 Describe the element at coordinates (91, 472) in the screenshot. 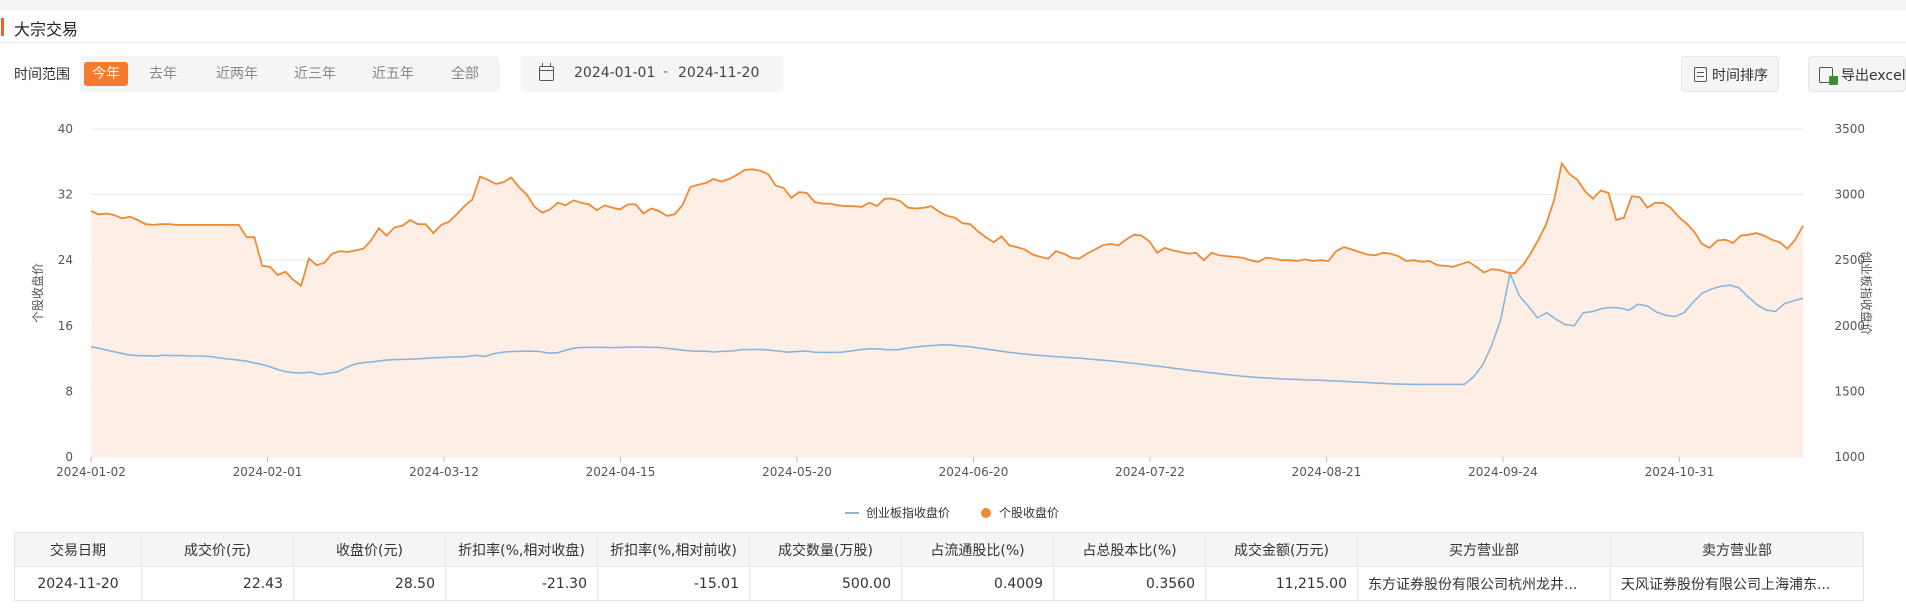

I see `x-tick-label: 2024-01-02` at that location.